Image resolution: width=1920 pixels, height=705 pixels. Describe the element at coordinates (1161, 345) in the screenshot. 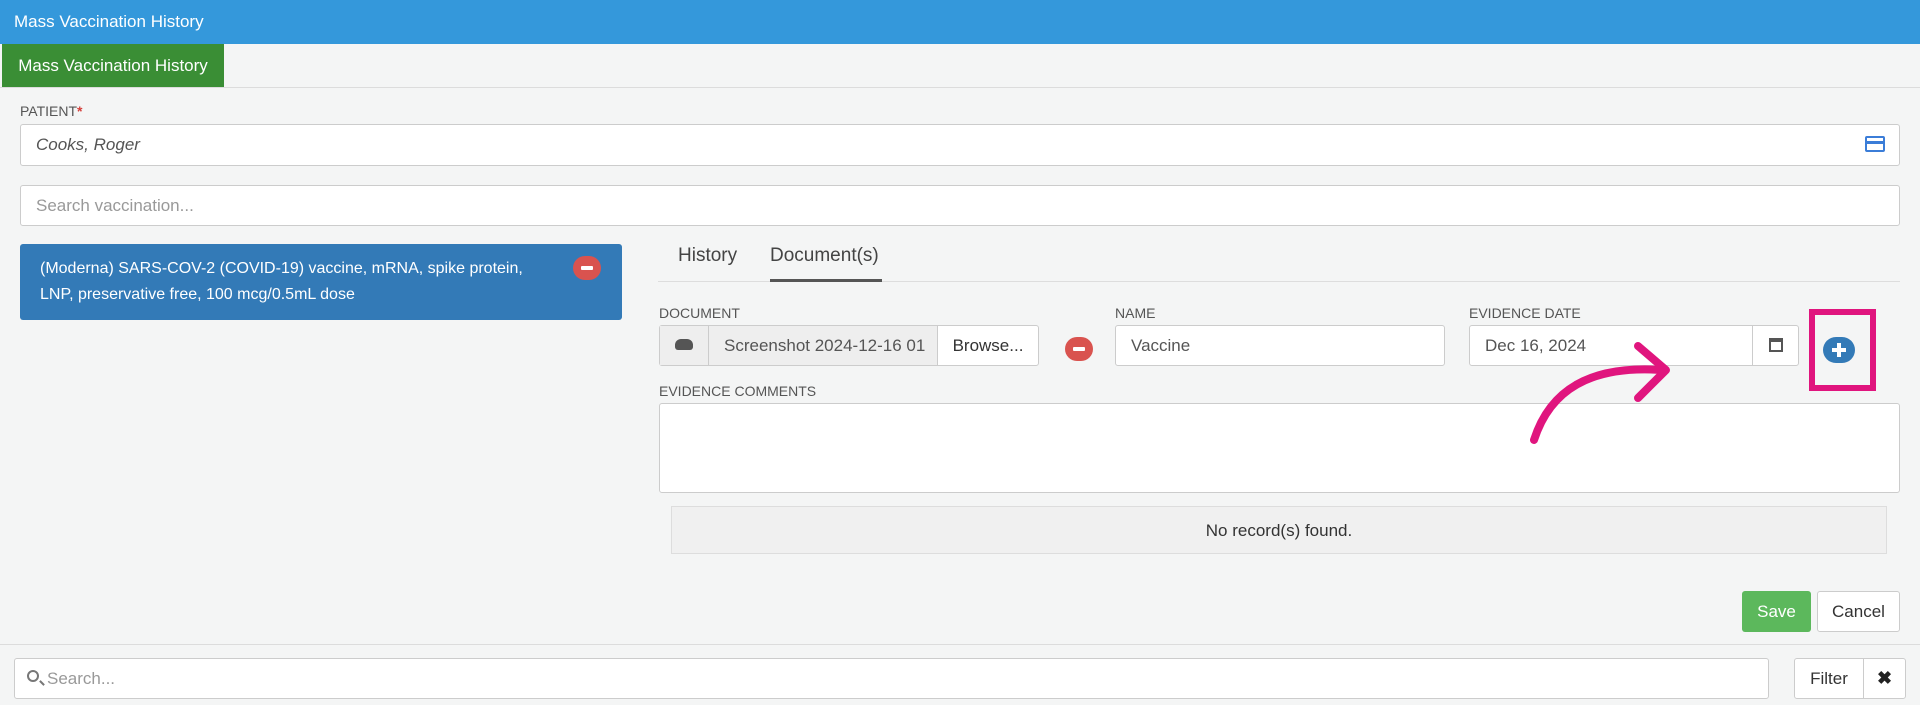

I see `name-value: Vaccine` at that location.